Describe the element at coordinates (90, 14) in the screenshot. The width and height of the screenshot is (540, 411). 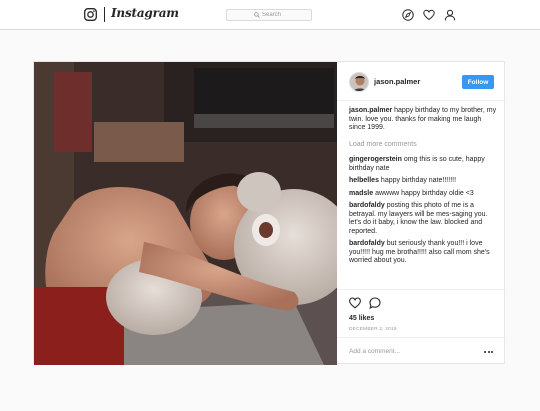
I see `instagram-glyph-icon` at that location.